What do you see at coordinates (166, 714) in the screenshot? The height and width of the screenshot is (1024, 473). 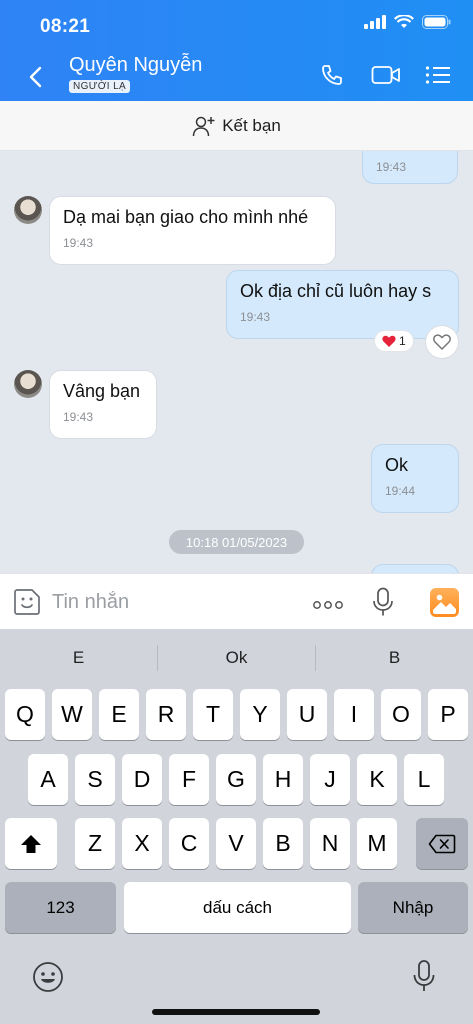 I see `key-r: R` at bounding box center [166, 714].